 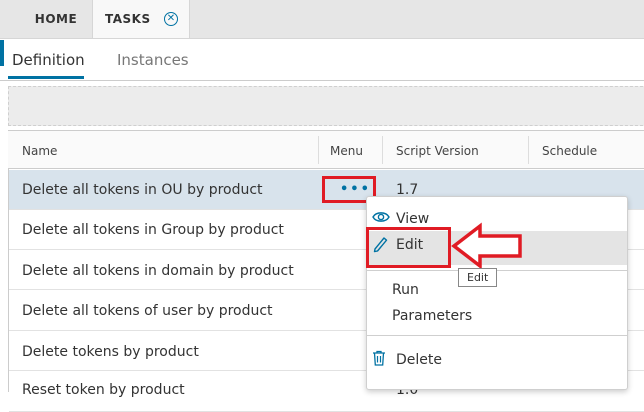 What do you see at coordinates (408, 247) in the screenshot?
I see `annotation-highlight-box` at bounding box center [408, 247].